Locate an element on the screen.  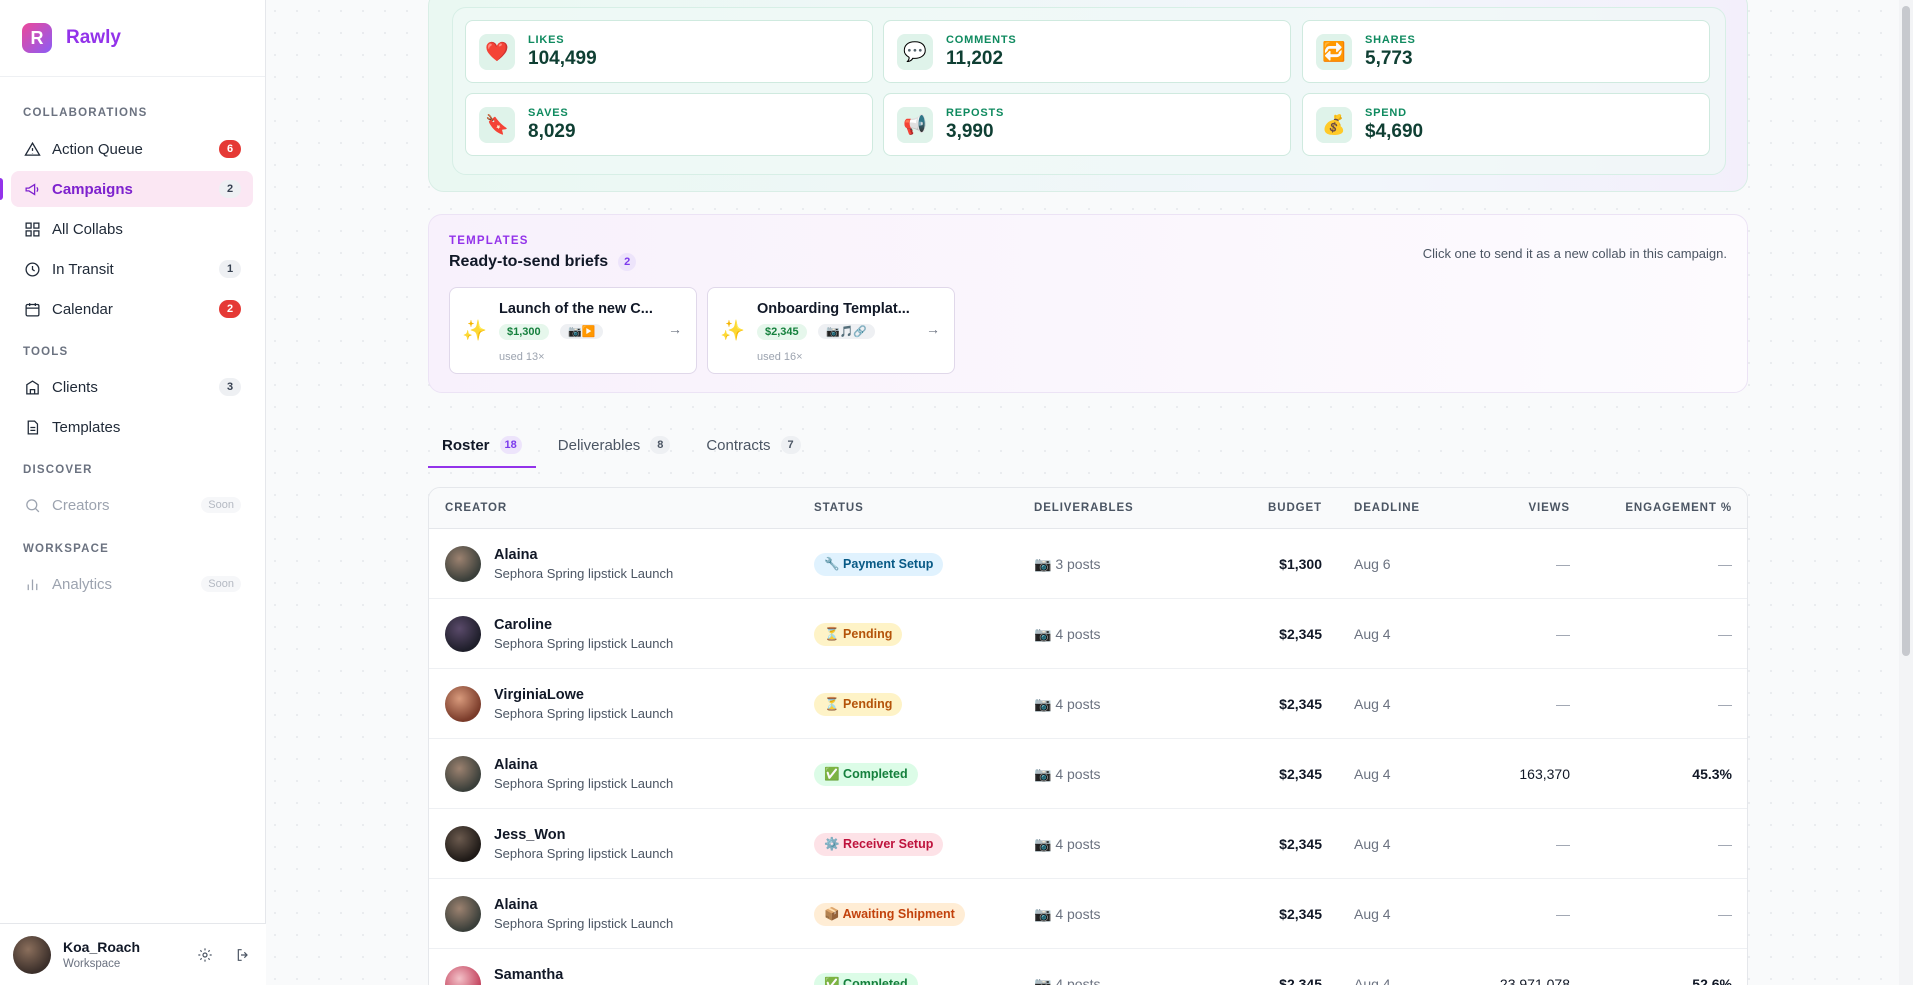
logout-icon is located at coordinates (243, 955).